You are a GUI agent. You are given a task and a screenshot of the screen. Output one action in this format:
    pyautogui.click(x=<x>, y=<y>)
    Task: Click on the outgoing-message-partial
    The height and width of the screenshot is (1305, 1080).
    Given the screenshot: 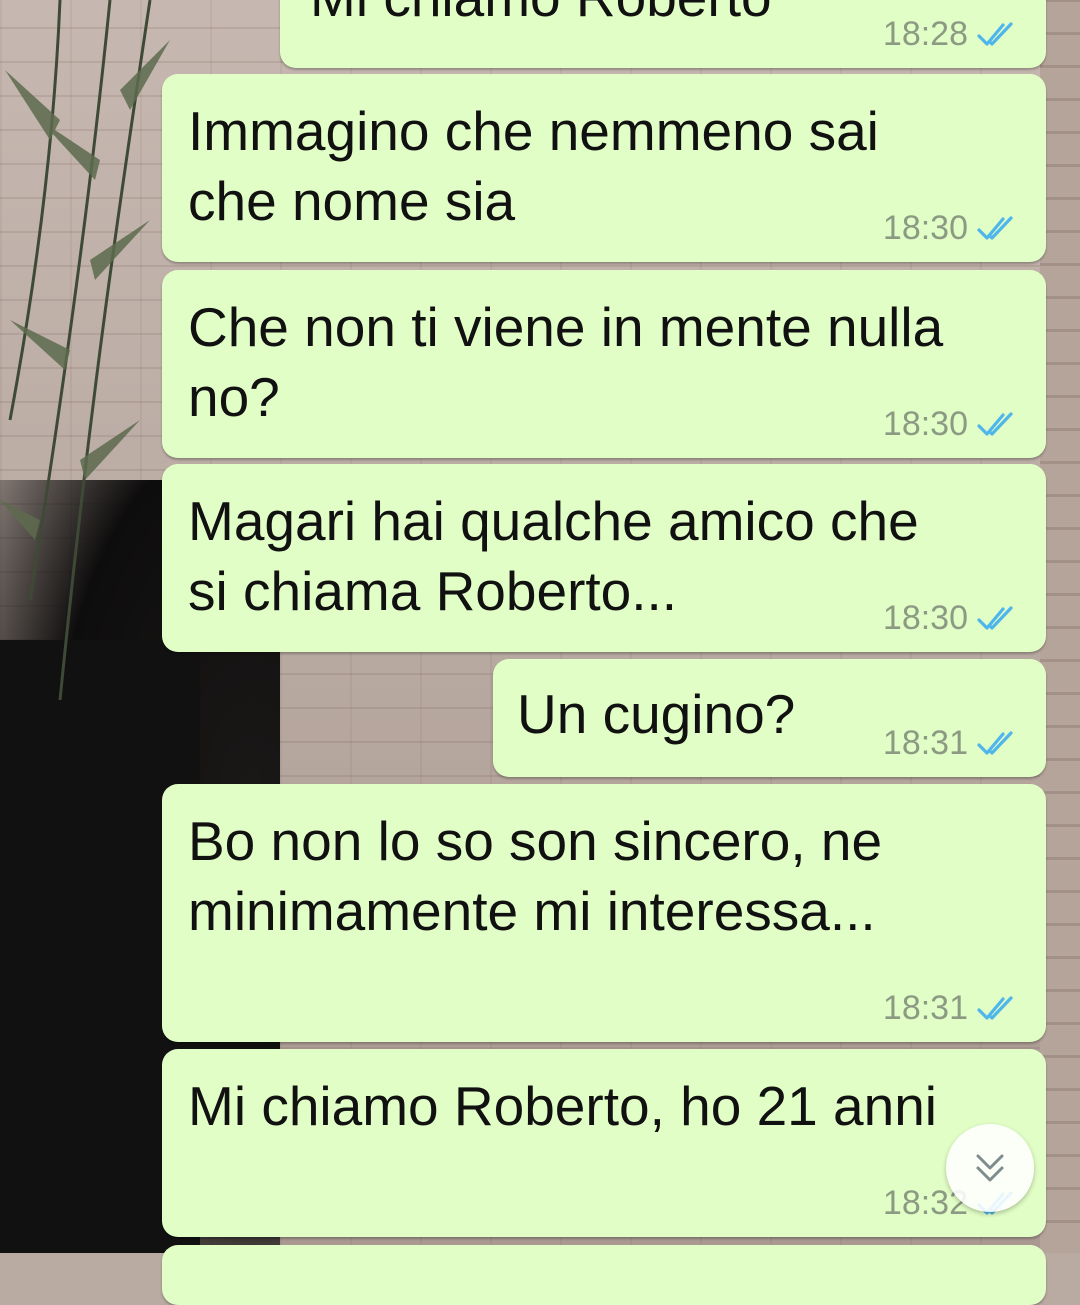 What is the action you would take?
    pyautogui.click(x=604, y=1275)
    